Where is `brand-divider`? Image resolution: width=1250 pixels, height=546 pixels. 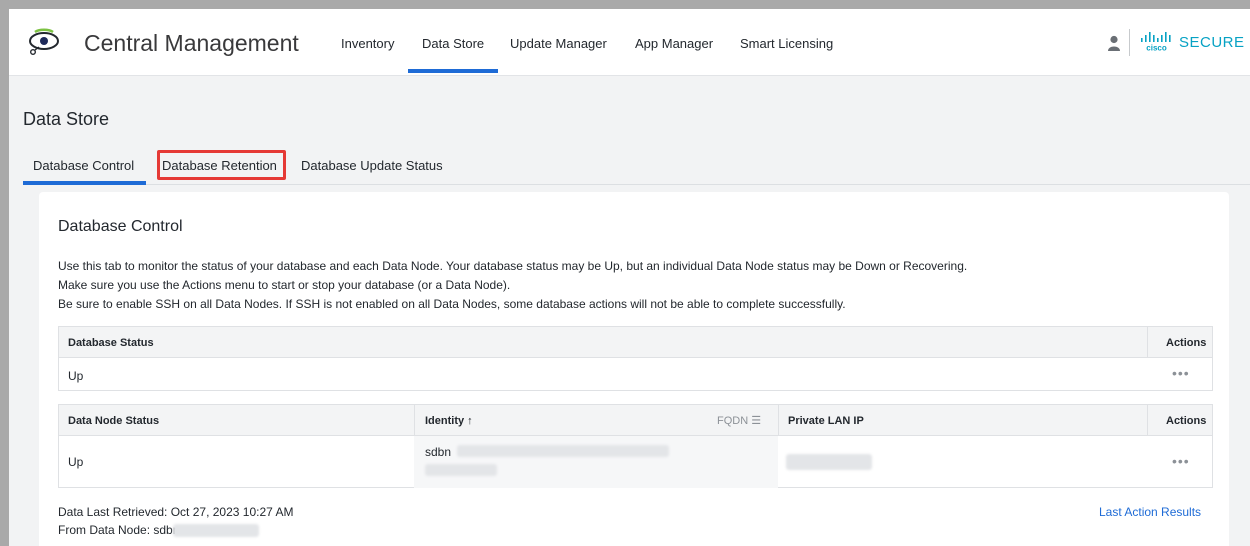
brand-divider is located at coordinates (1129, 42).